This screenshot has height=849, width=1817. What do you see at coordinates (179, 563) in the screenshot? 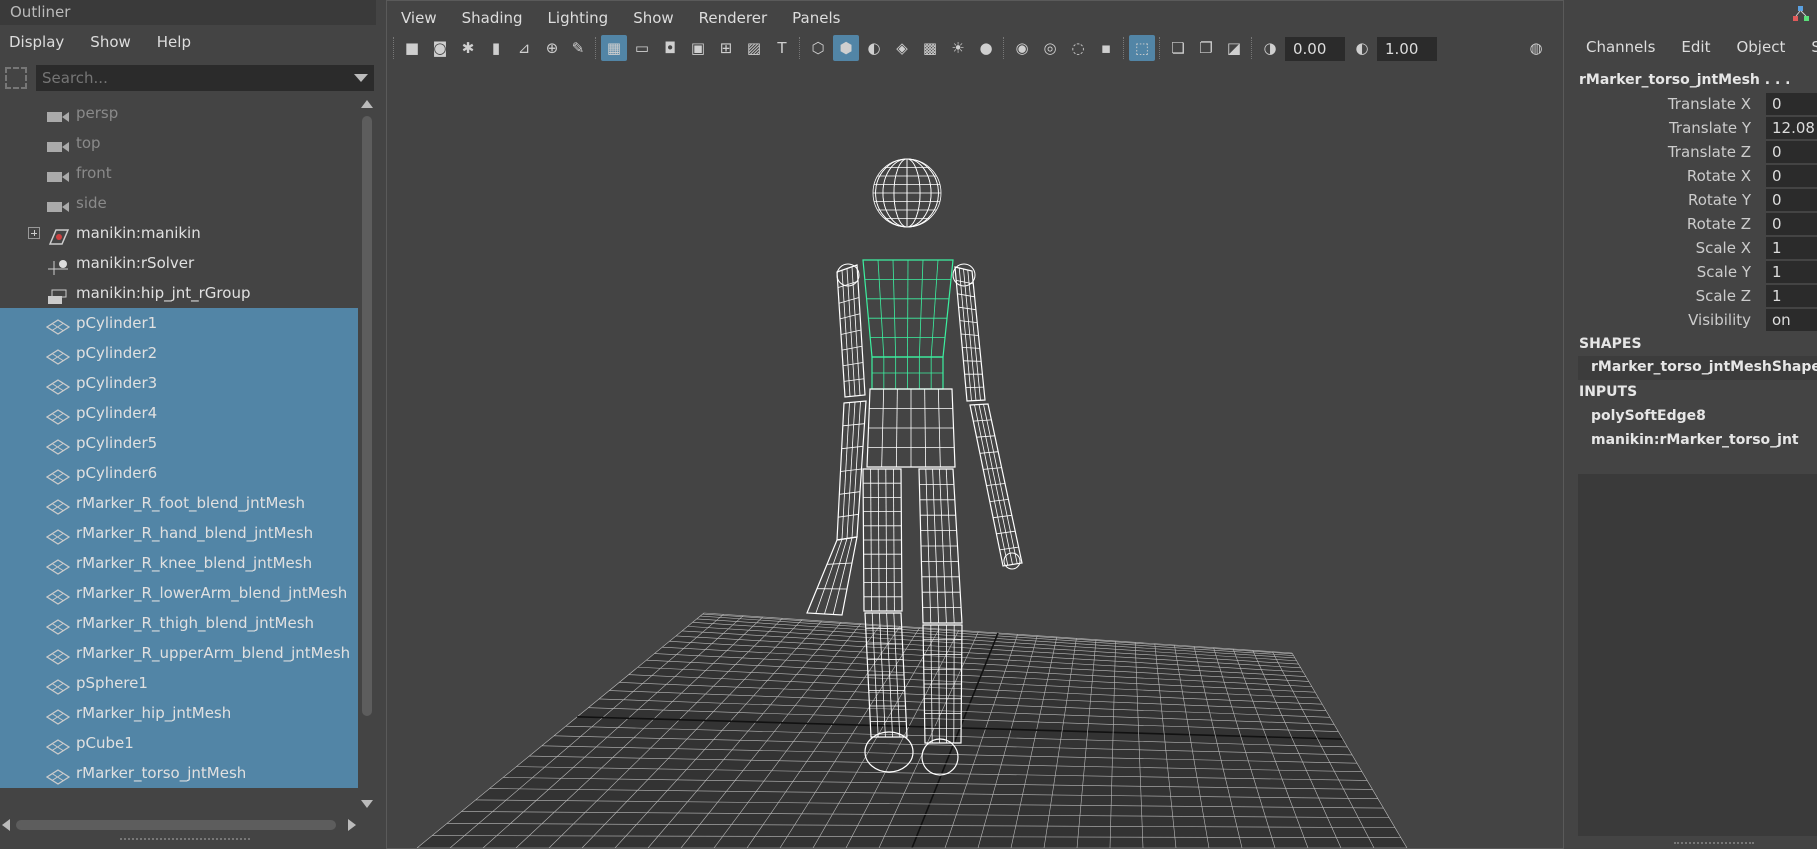
I see `outliner-item: rMarker_R_knee_blend_jntMesh` at bounding box center [179, 563].